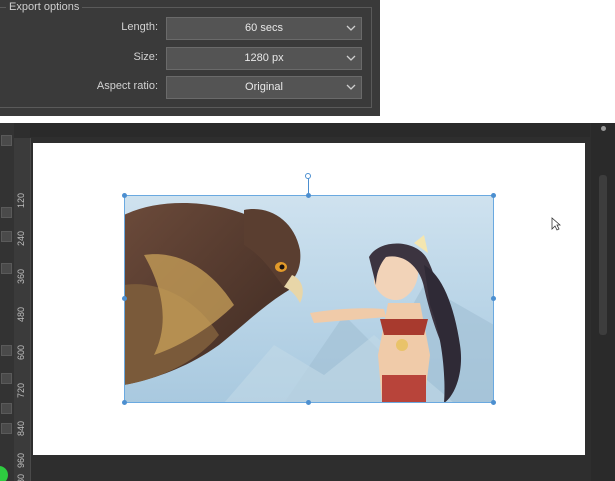 This screenshot has height=481, width=615. What do you see at coordinates (493, 195) in the screenshot?
I see `handle-top-right` at bounding box center [493, 195].